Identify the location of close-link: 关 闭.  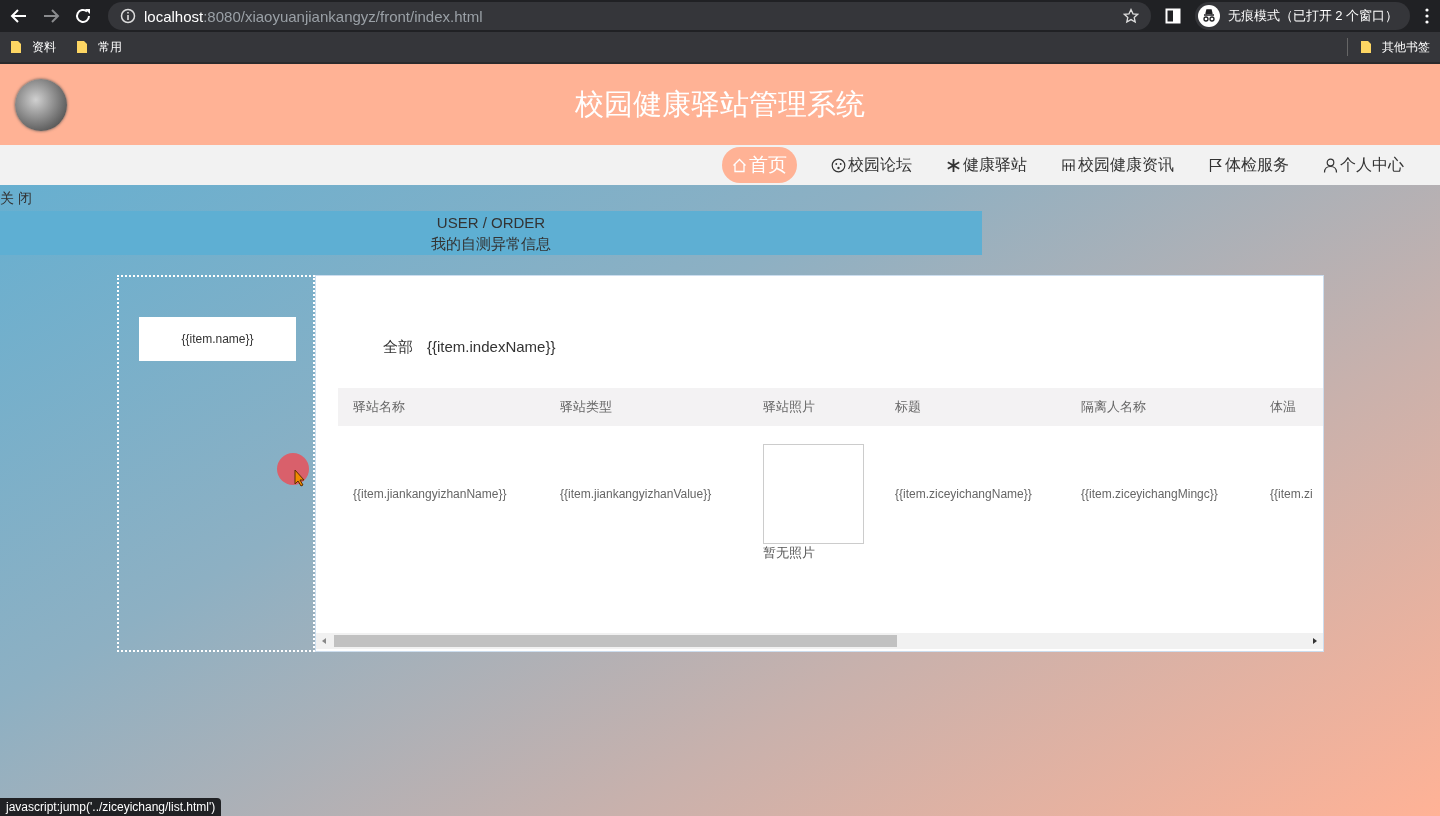
(16, 199).